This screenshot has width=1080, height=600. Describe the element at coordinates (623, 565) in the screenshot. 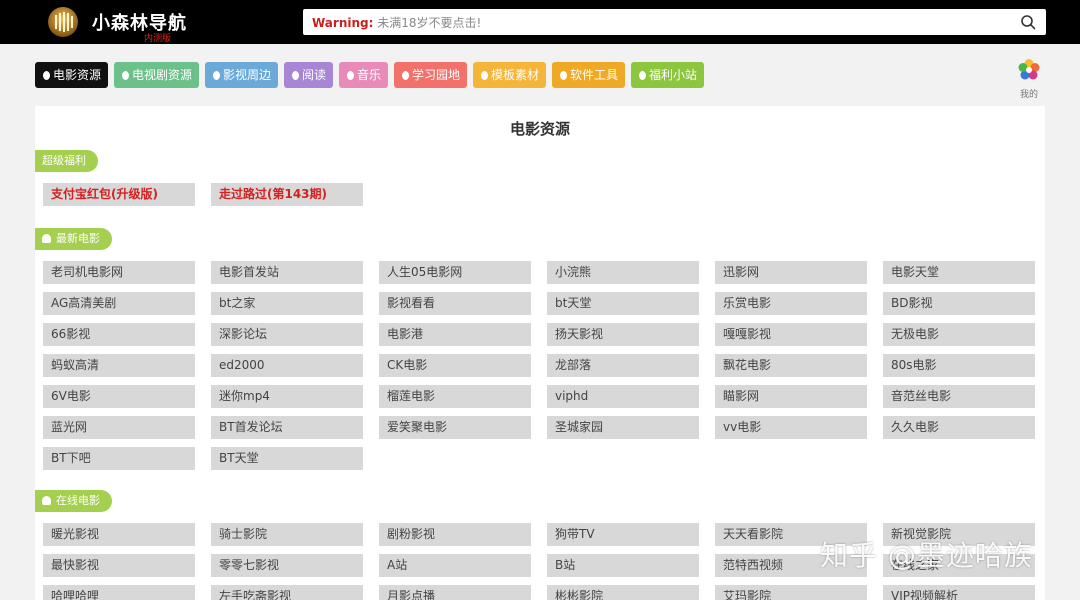

I see `site-link: B站` at that location.